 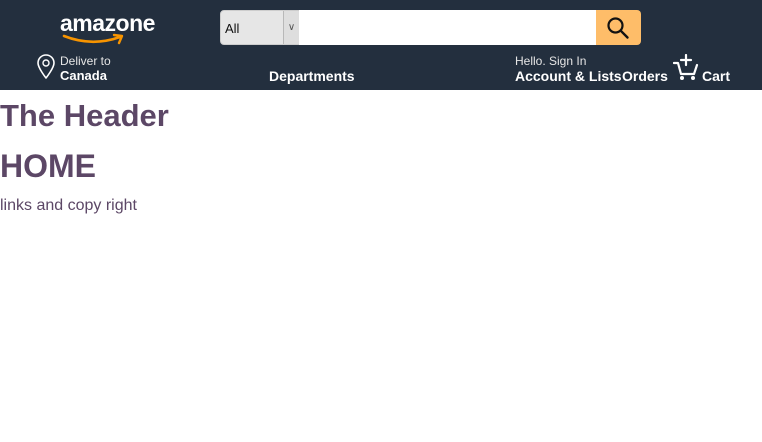 What do you see at coordinates (447, 27) in the screenshot?
I see `search-input` at bounding box center [447, 27].